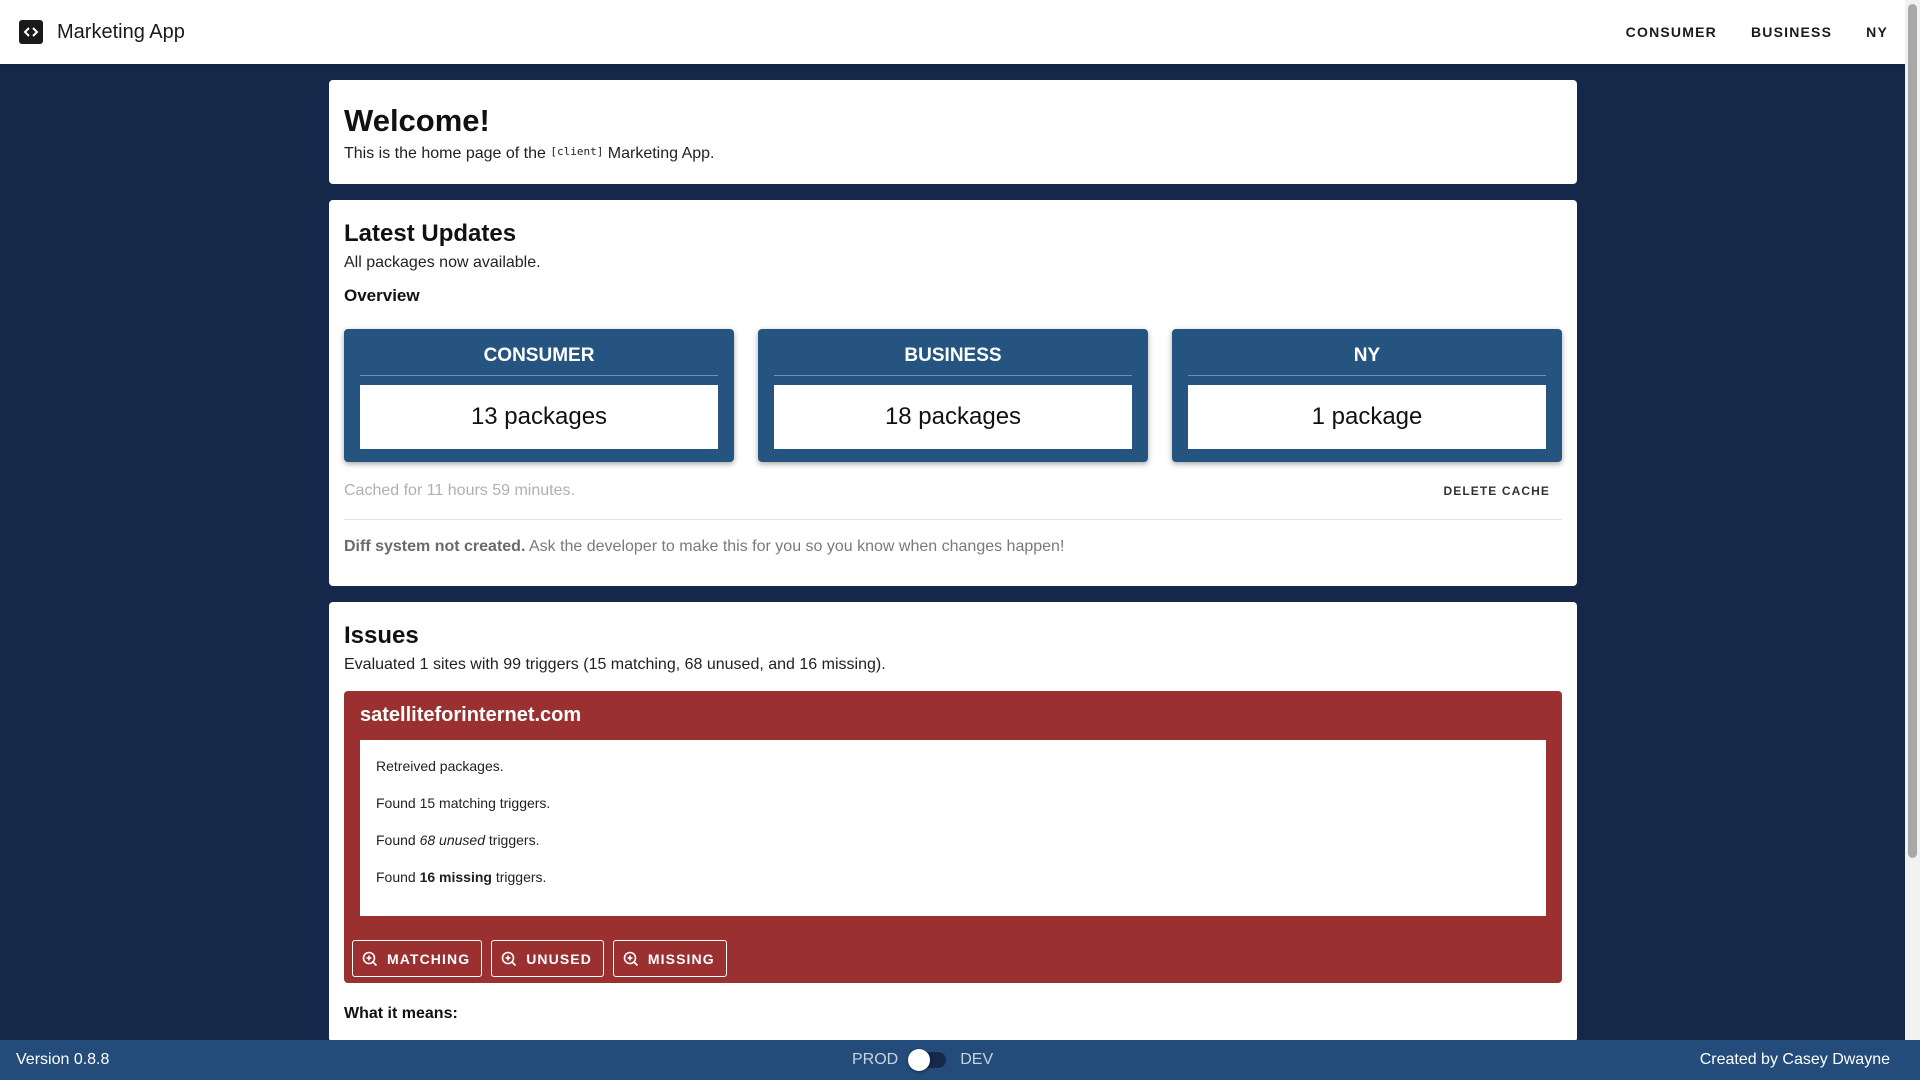 This screenshot has height=1080, width=1920. Describe the element at coordinates (382, 295) in the screenshot. I see `overview-label: Overview` at that location.